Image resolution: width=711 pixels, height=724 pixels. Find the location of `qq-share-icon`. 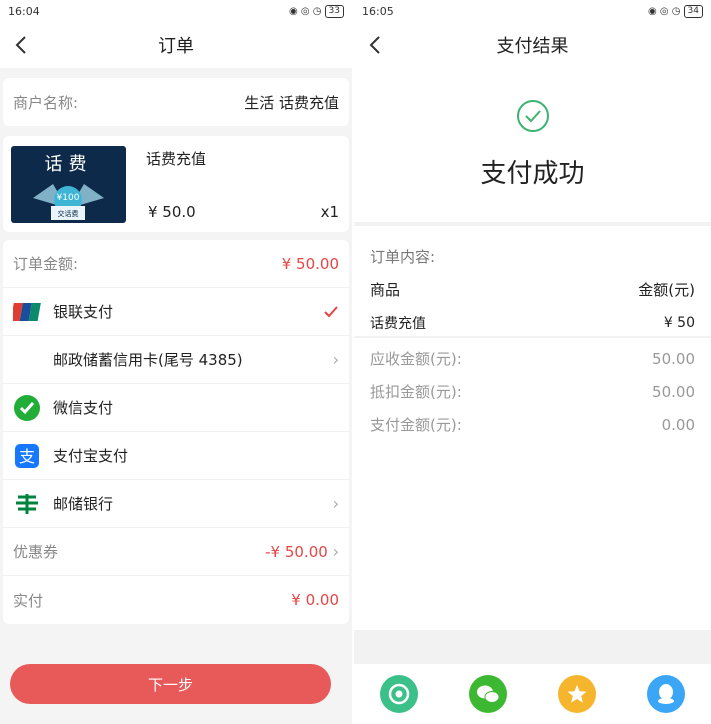

qq-share-icon is located at coordinates (666, 694).